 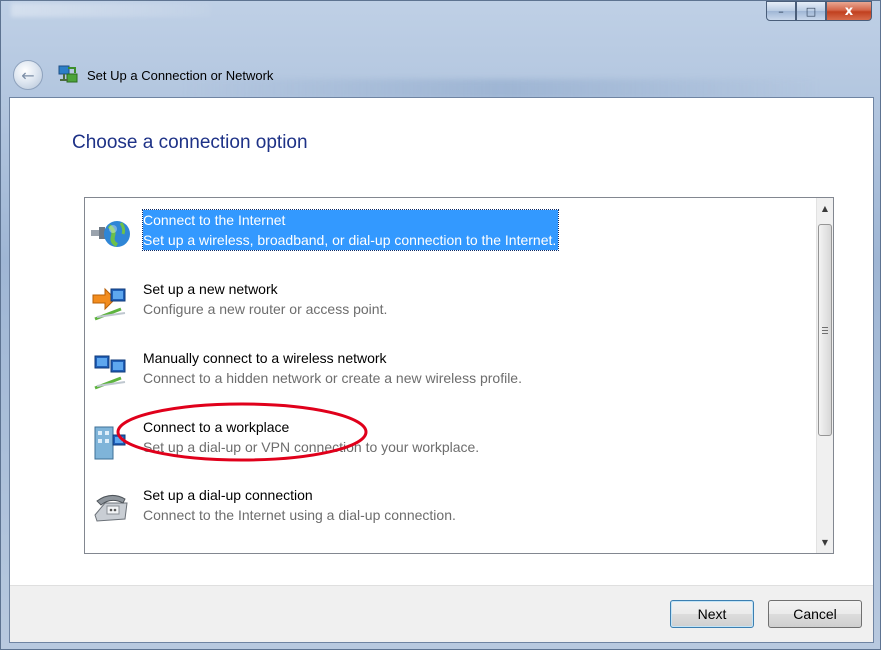 I want to click on option-title: Manually connect to a wireless network, so click(x=265, y=358).